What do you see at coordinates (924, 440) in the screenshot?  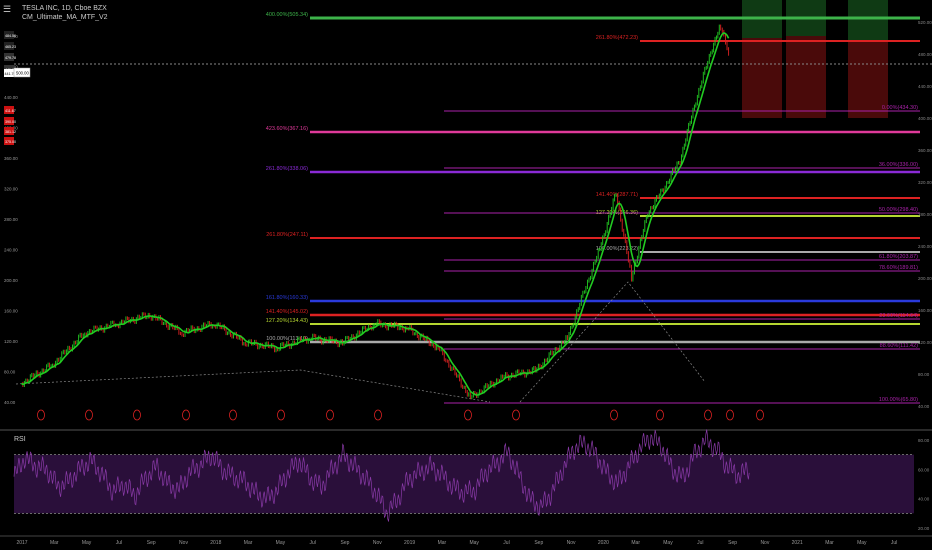 I see `rsi-tick-label: 80.00` at bounding box center [924, 440].